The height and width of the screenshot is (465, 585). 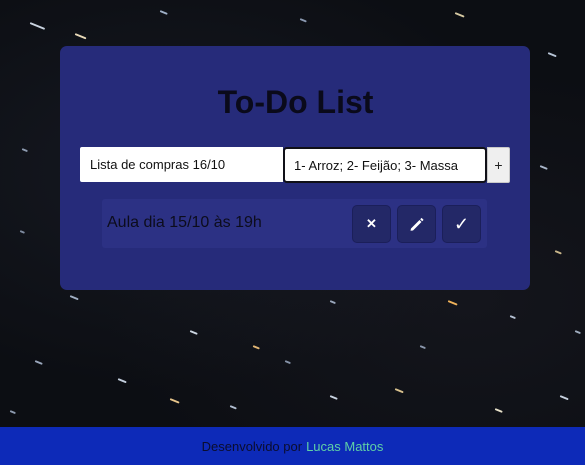 I want to click on task-text: Aula dia 15/10 às 19h, so click(x=184, y=222).